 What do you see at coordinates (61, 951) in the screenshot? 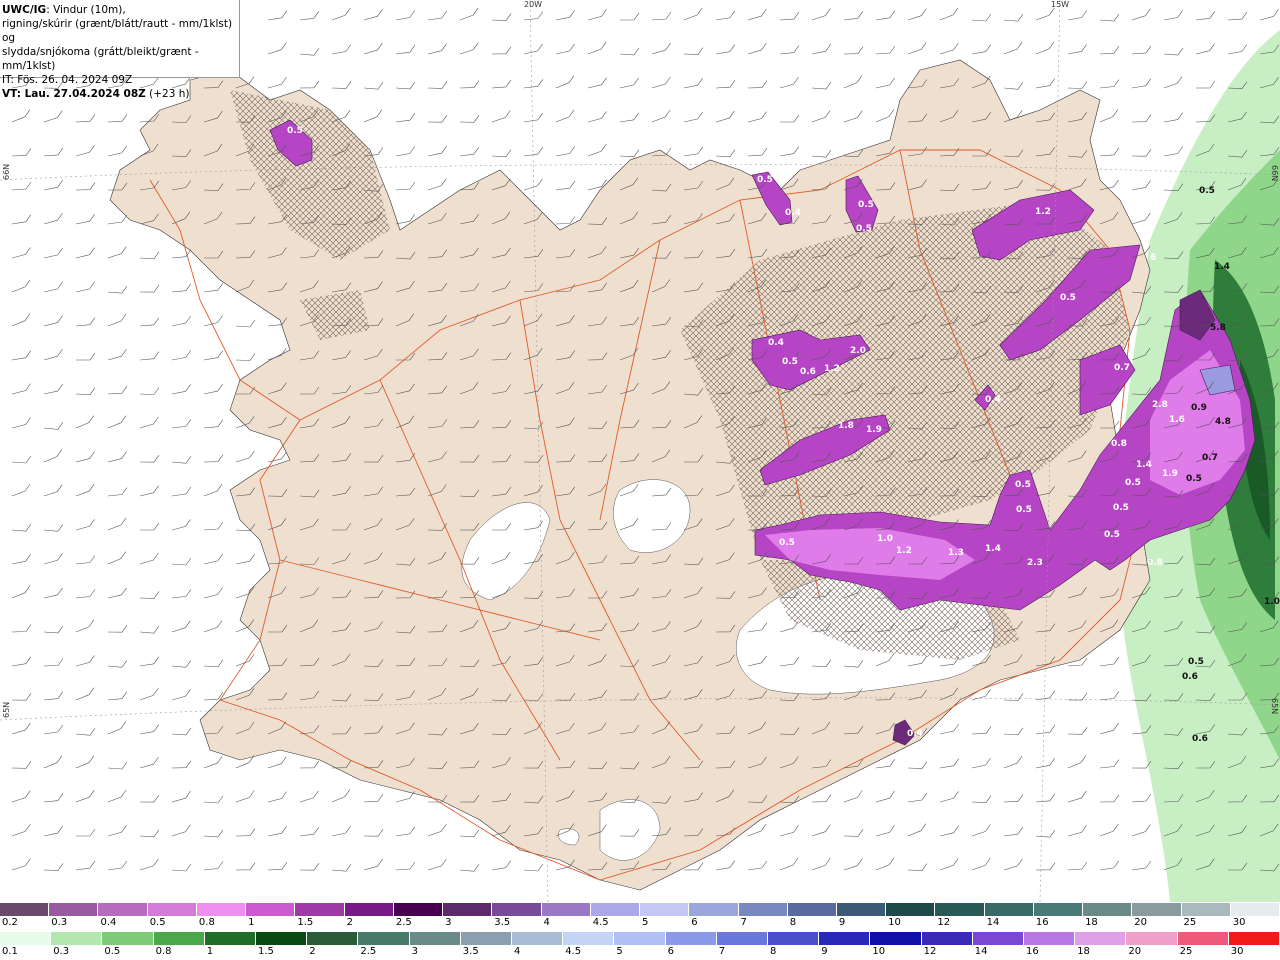
I see `rain-legend-tick-label: 0.3` at bounding box center [61, 951].